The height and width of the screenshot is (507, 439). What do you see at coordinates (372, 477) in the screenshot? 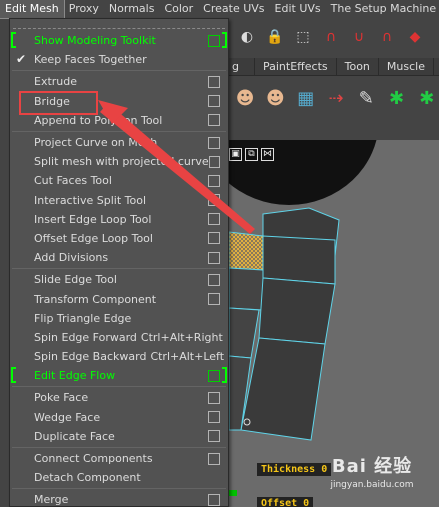
I see `baidu-watermark: Bai 经验 jingyan.baidu.com` at bounding box center [372, 477].